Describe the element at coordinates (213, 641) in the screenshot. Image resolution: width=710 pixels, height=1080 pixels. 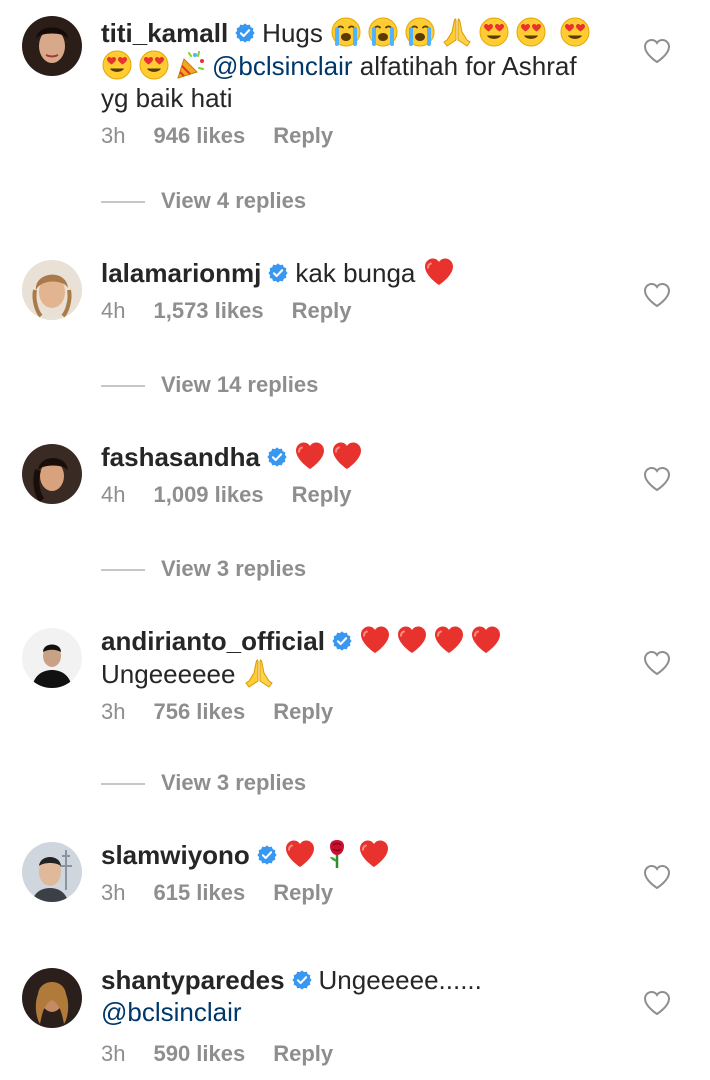
I see `username-link: andirianto_official` at that location.